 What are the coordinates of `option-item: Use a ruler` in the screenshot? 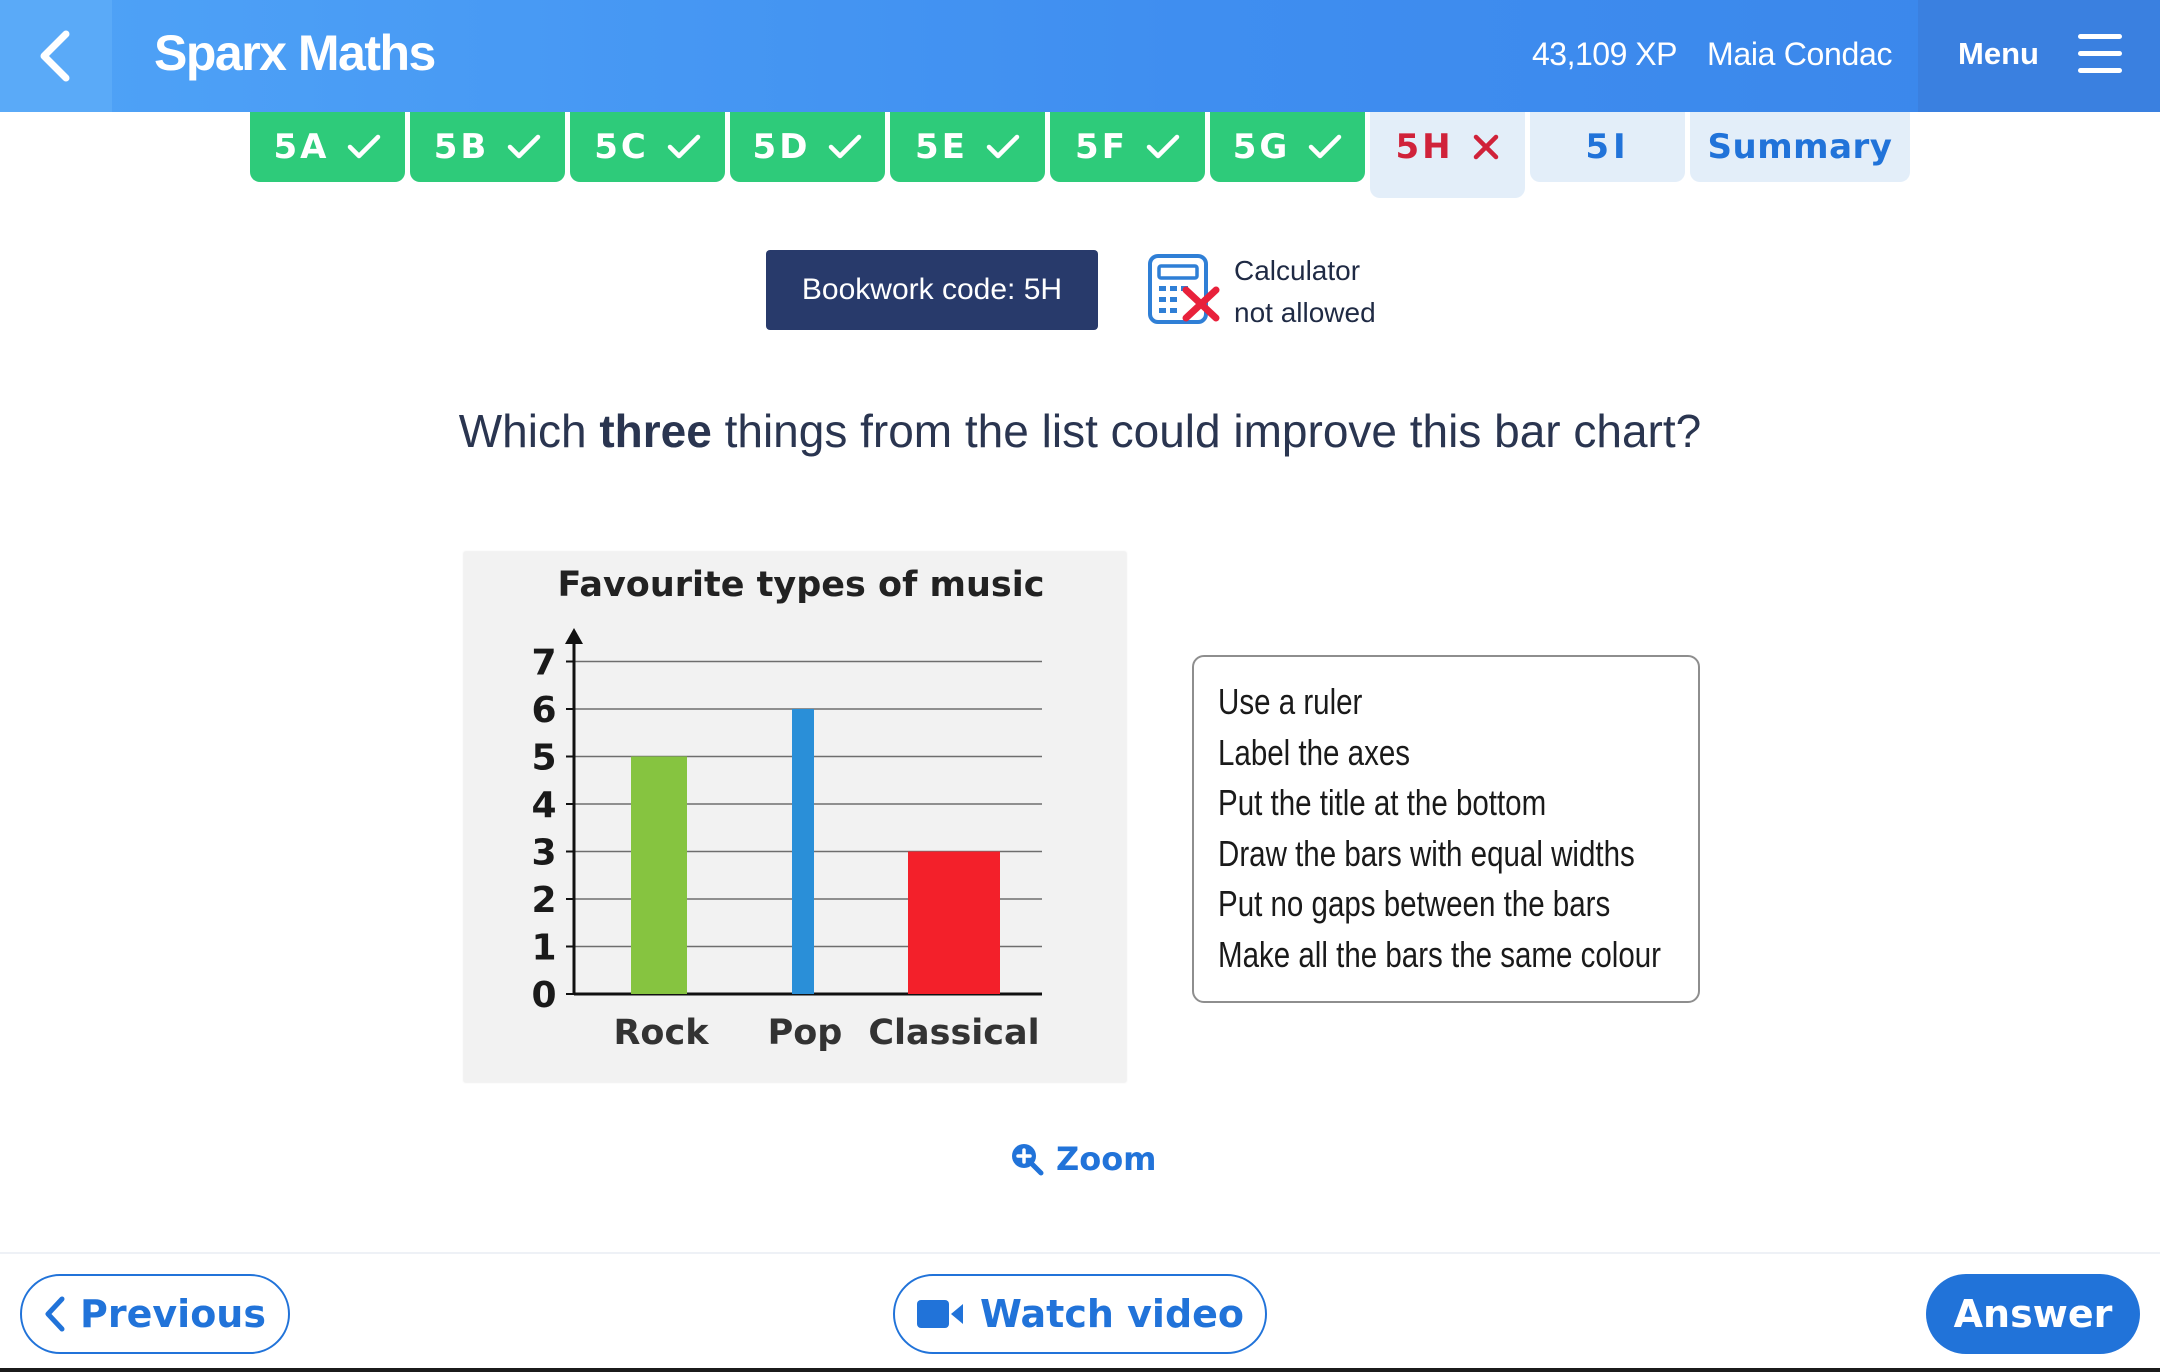 It's located at (1290, 701).